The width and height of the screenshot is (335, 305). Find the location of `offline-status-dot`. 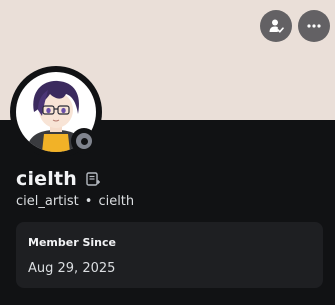

offline-status-dot is located at coordinates (84, 141).